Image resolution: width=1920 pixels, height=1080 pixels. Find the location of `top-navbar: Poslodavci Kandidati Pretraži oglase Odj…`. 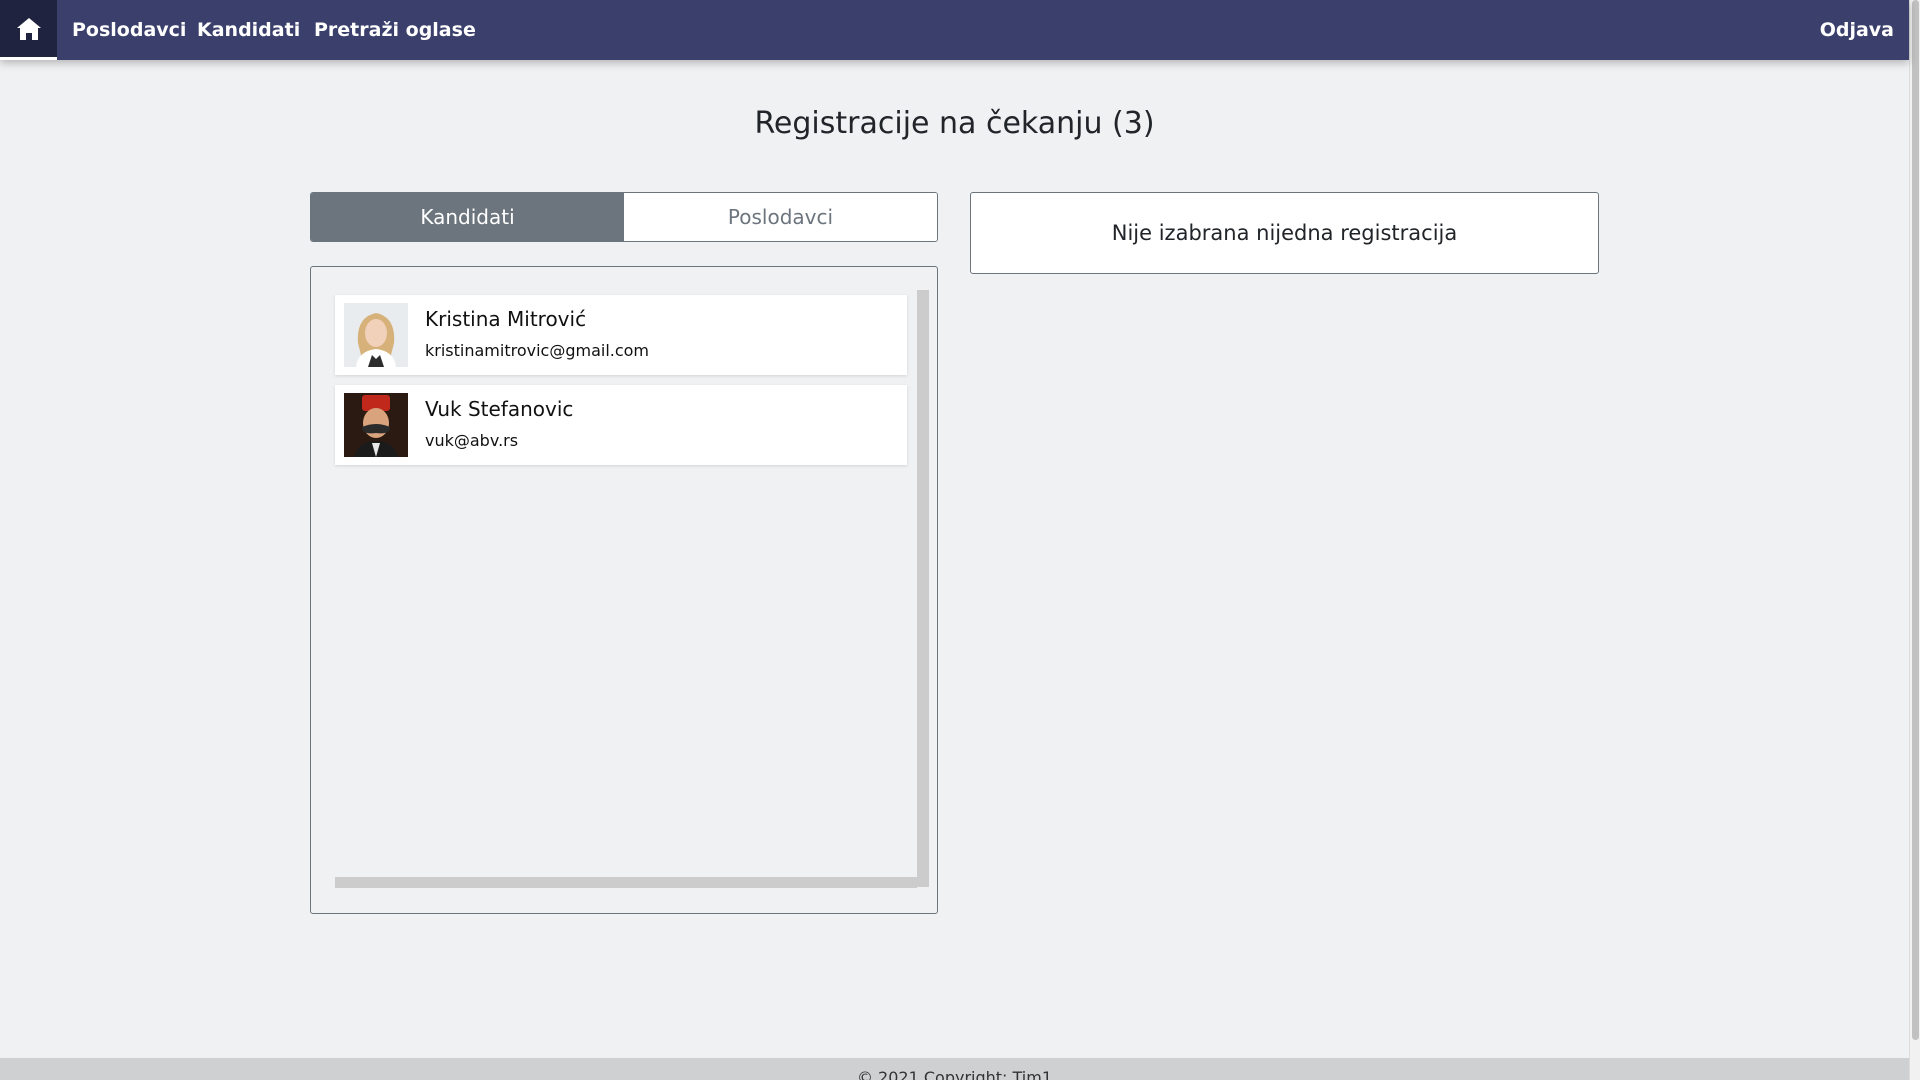

top-navbar: Poslodavci Kandidati Pretraži oglase Odj… is located at coordinates (954, 30).